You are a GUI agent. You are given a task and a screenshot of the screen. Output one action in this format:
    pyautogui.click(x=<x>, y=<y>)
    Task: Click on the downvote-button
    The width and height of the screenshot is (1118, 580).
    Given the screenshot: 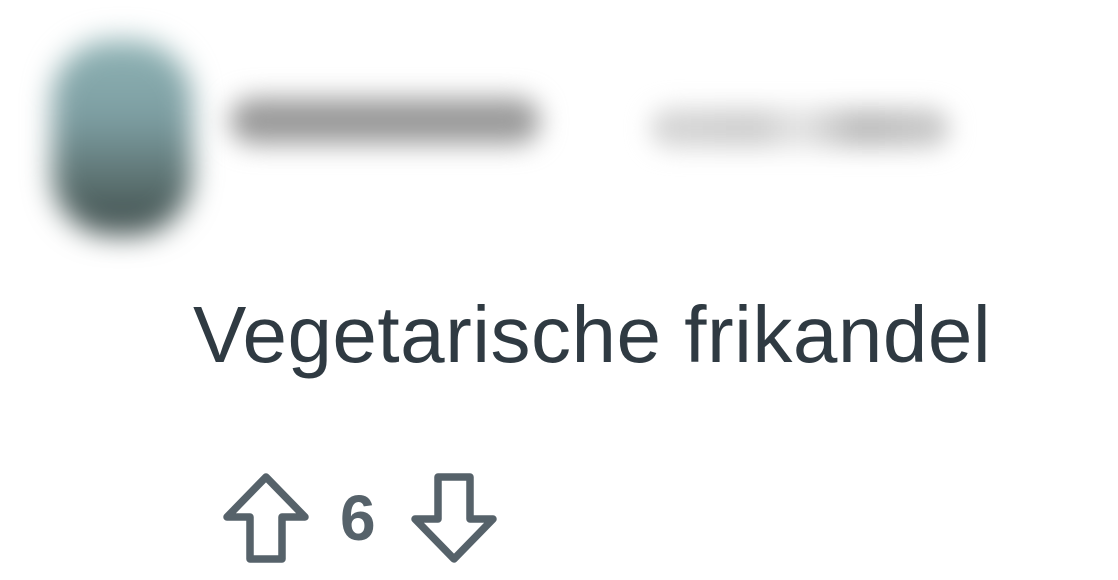 What is the action you would take?
    pyautogui.click(x=454, y=518)
    